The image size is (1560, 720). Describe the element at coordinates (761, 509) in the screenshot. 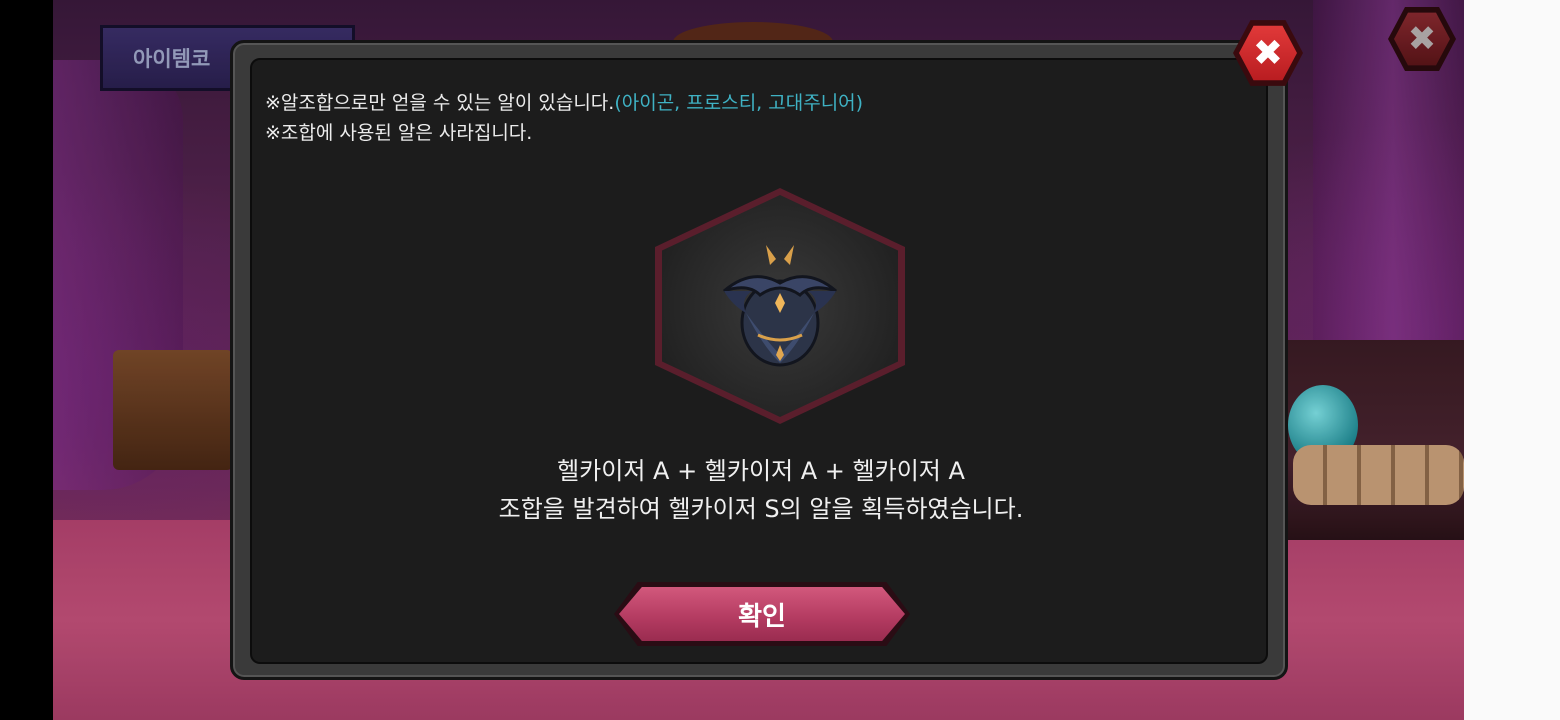

I see `result-message: 조합을 발견하여 헬카이저 S의 알을 획득하였습니다.` at that location.